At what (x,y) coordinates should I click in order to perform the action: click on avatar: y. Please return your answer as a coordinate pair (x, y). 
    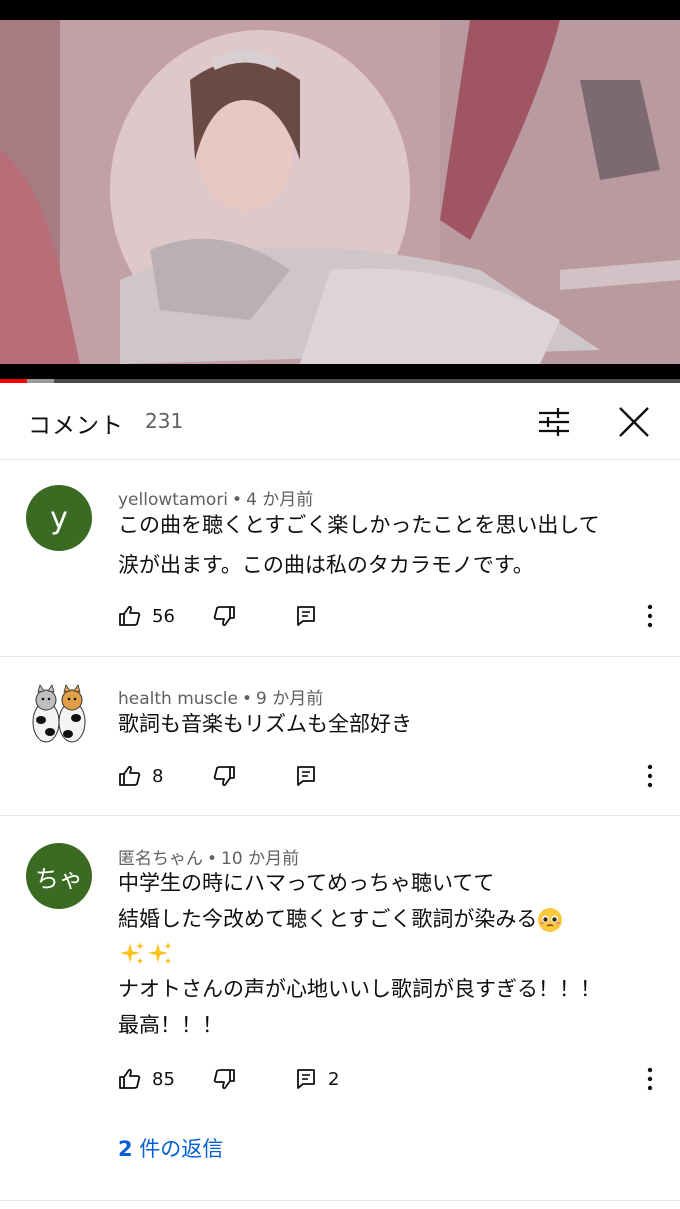
    Looking at the image, I should click on (59, 518).